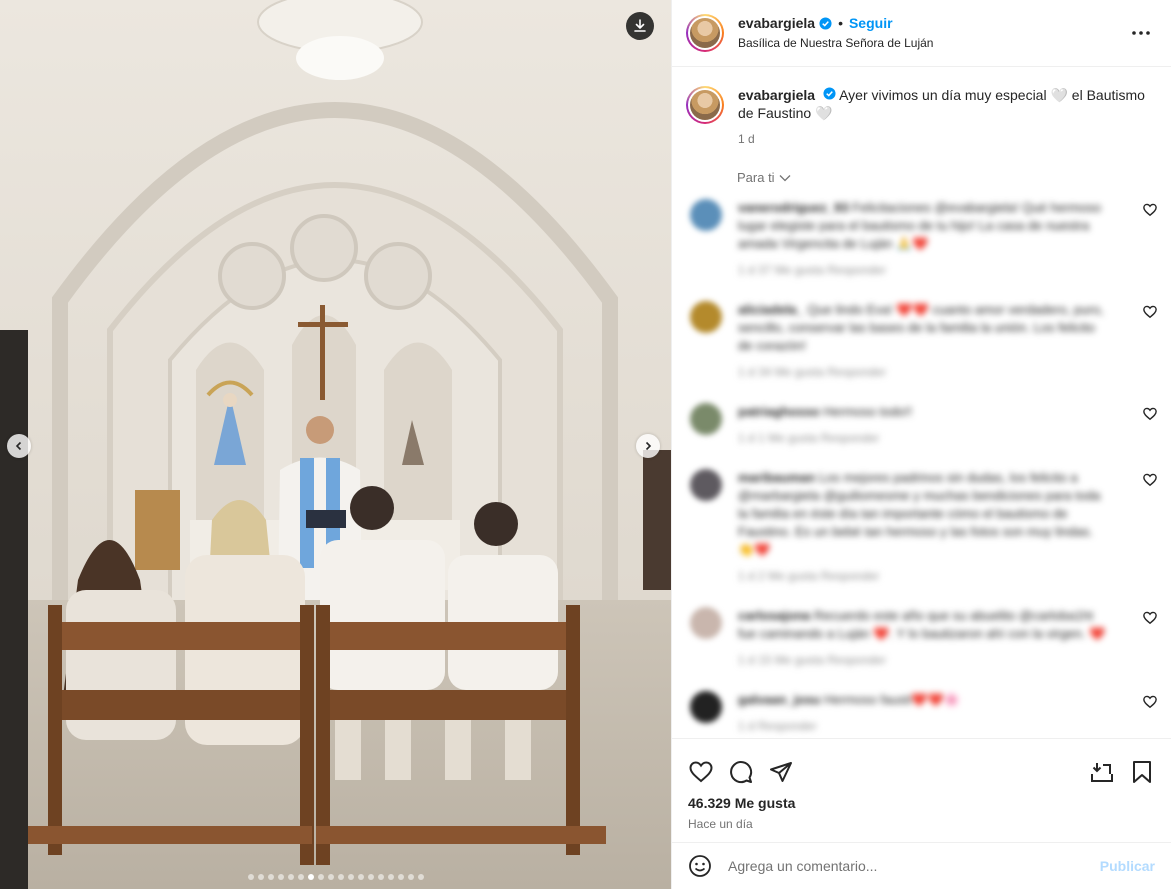 The height and width of the screenshot is (889, 1171). I want to click on sort-comments-button: Para ti, so click(954, 177).